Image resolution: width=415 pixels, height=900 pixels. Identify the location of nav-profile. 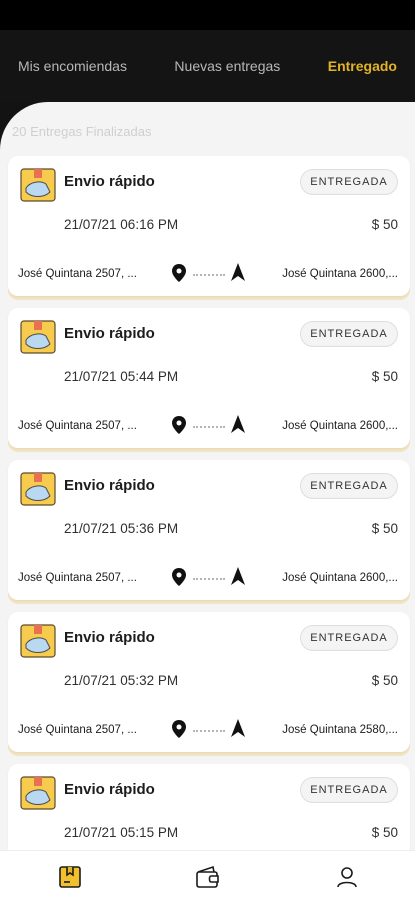
(347, 877).